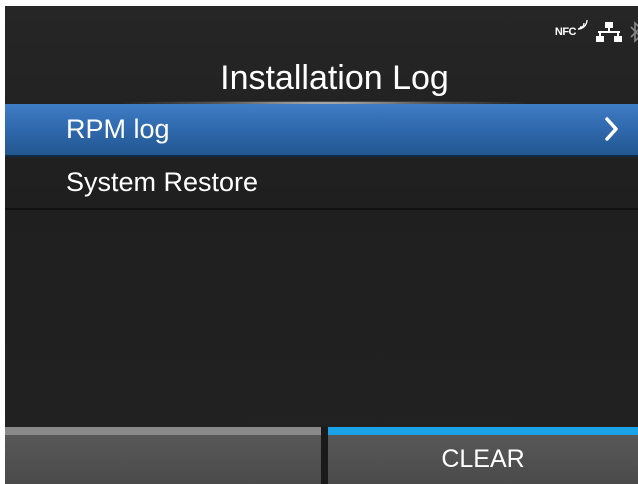  I want to click on left-function-button, so click(163, 459).